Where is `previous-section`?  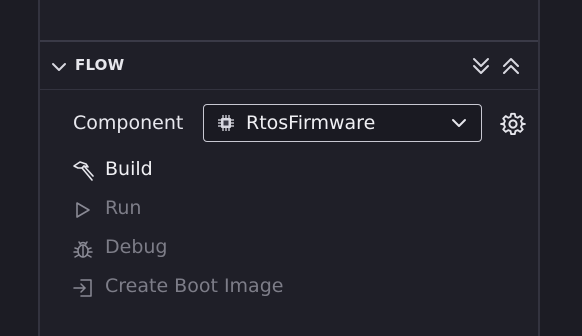
previous-section is located at coordinates (289, 21).